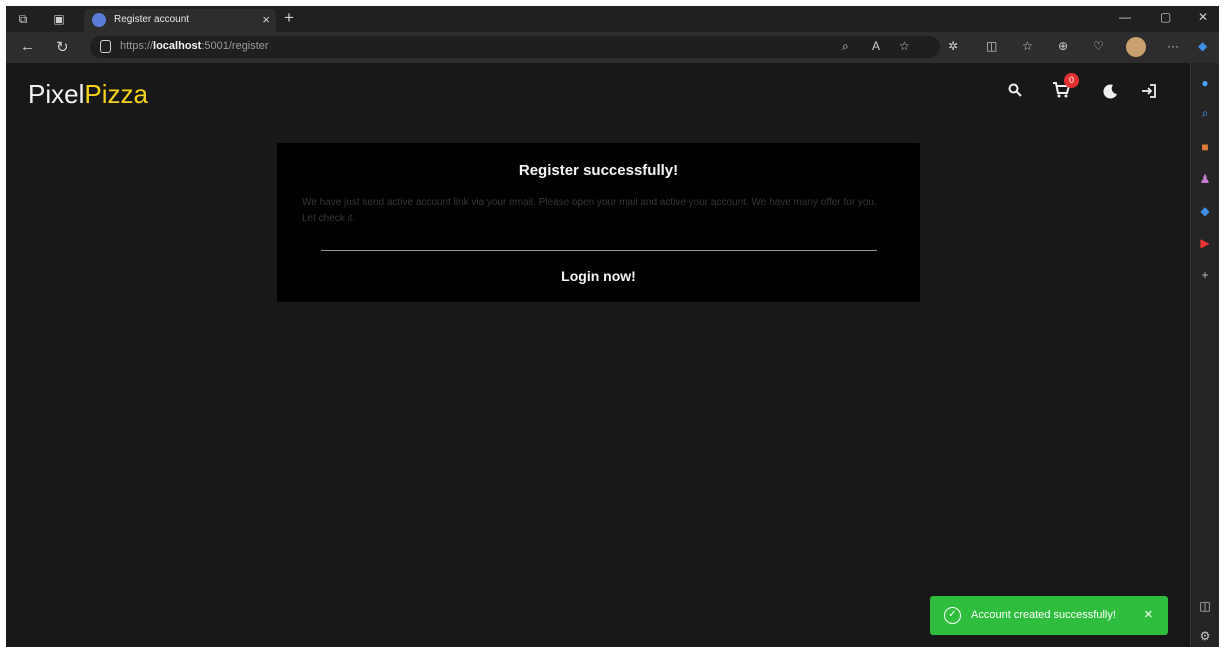  What do you see at coordinates (1204, 355) in the screenshot?
I see `browser-sidebar: ● ⌕ ■ ♟ ◆ ▶ + ◫ ⚙` at bounding box center [1204, 355].